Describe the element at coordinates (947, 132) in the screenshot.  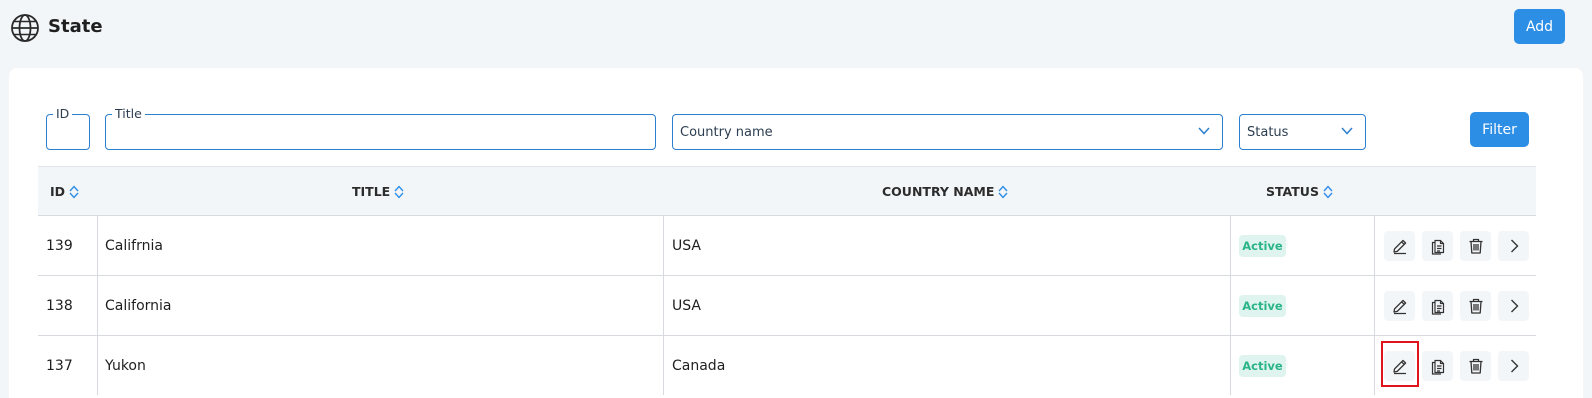
I see `country-name-select: Country name` at that location.